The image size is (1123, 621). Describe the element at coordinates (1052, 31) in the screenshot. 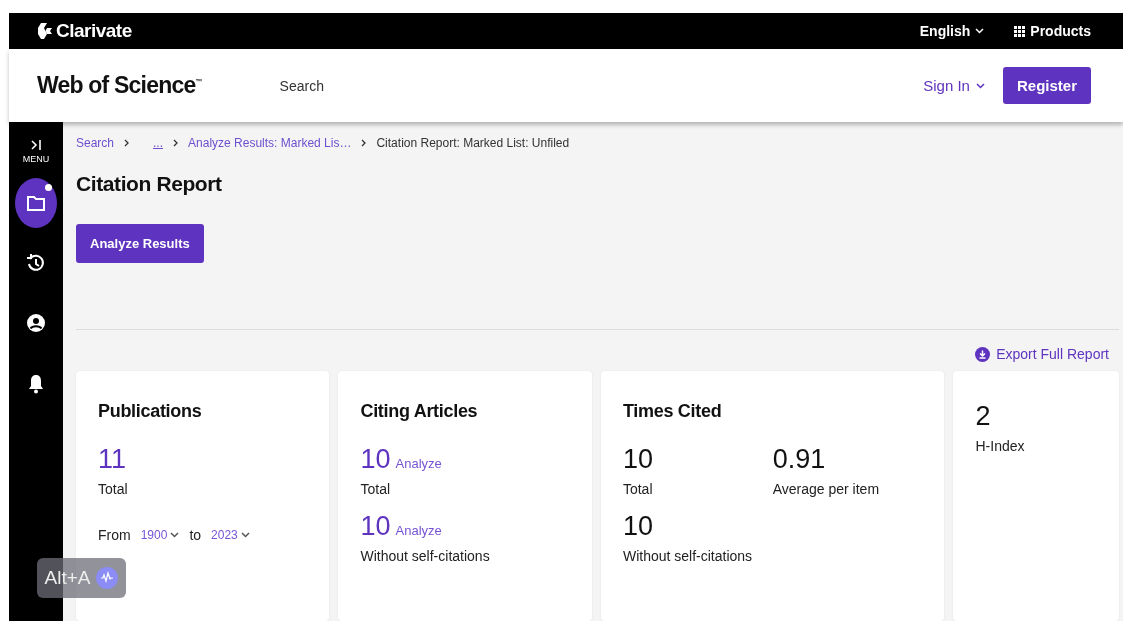

I see `products-menu: Products` at that location.